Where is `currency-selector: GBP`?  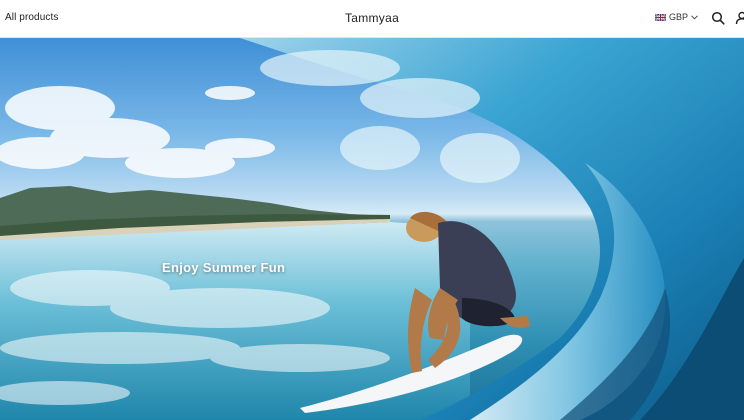
currency-selector: GBP is located at coordinates (676, 17).